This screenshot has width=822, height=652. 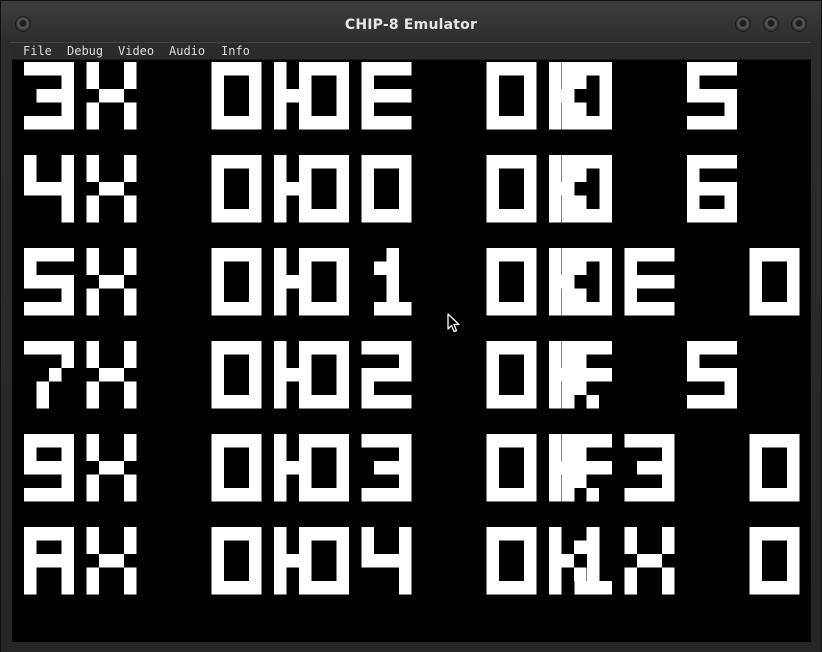 What do you see at coordinates (411, 21) in the screenshot?
I see `title-bar: CHIP-8 Emulator` at bounding box center [411, 21].